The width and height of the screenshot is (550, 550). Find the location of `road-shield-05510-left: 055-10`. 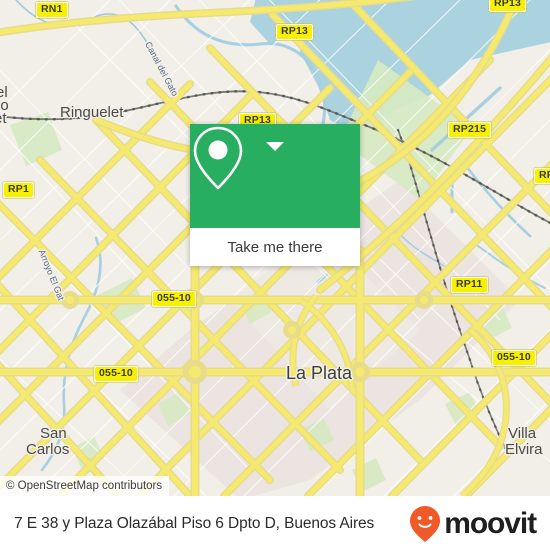

road-shield-05510-left: 055-10 is located at coordinates (174, 299).